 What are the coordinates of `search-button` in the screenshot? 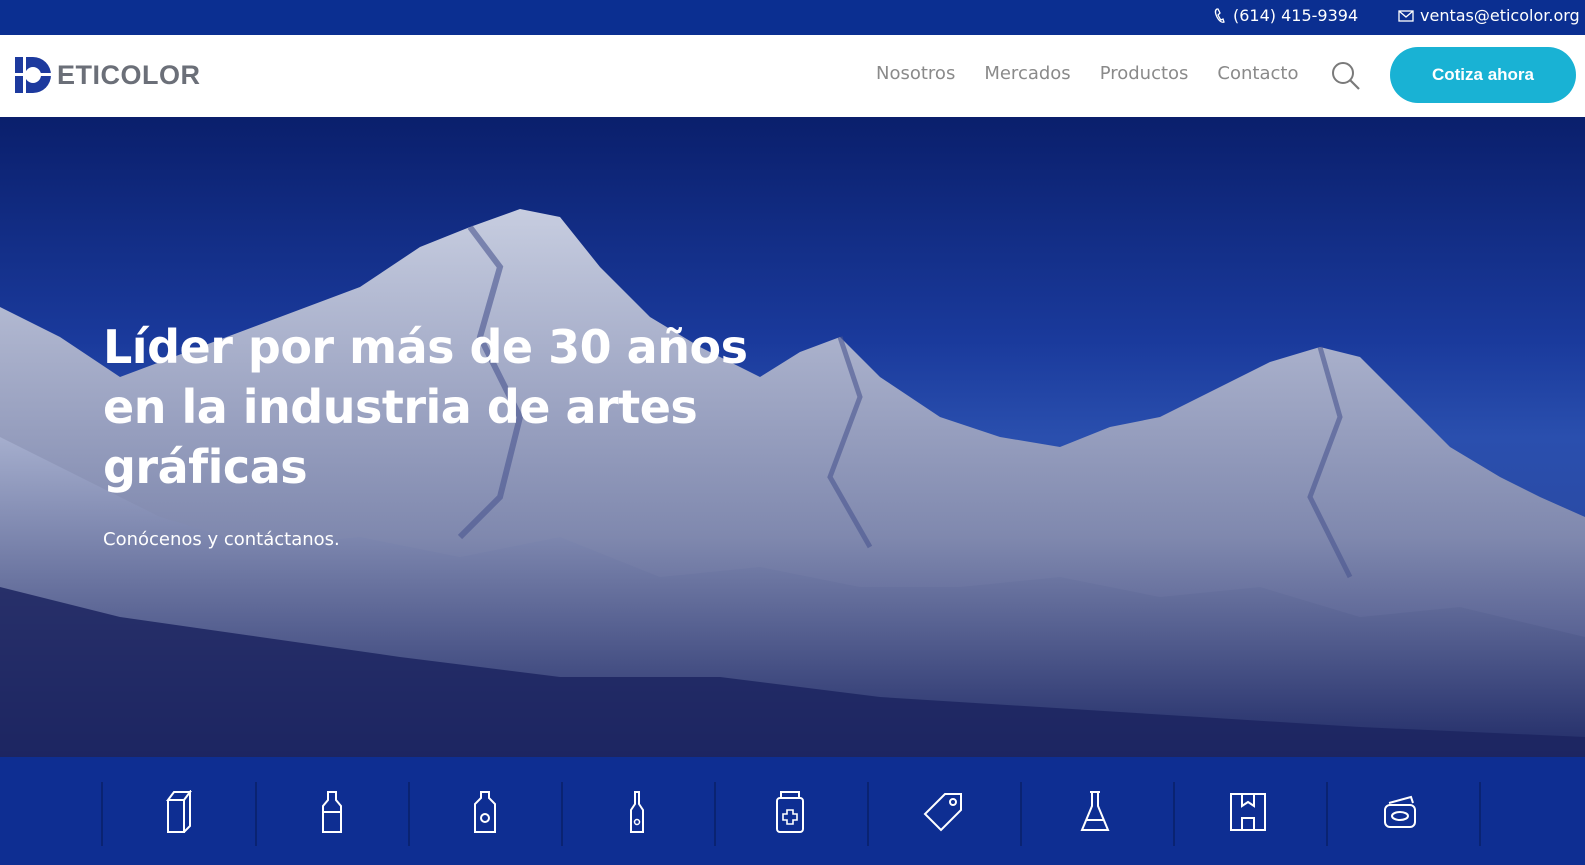 It's located at (1346, 78).